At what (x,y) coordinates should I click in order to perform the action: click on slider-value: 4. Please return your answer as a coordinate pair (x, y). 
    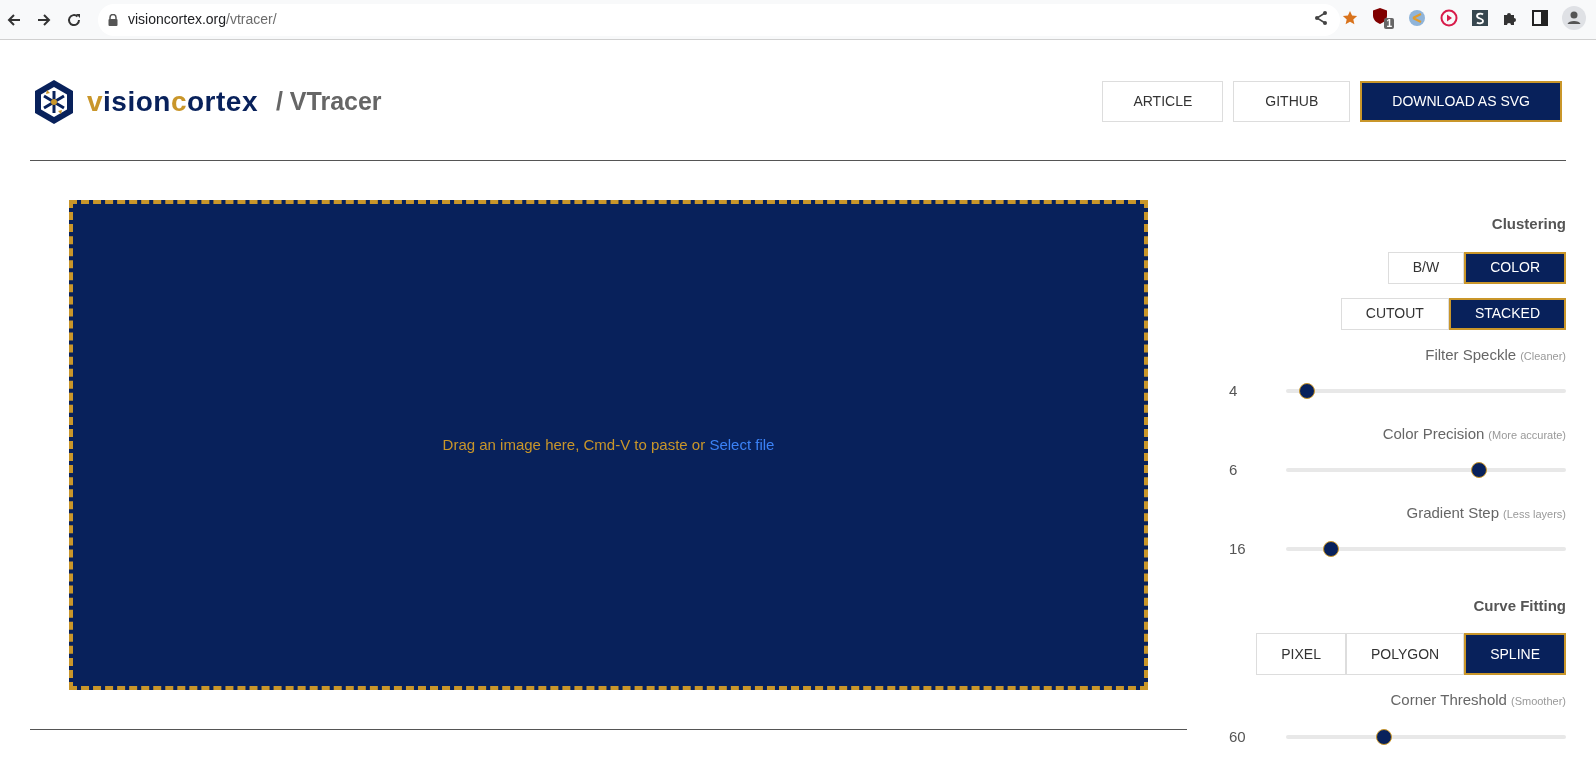
    Looking at the image, I should click on (1234, 391).